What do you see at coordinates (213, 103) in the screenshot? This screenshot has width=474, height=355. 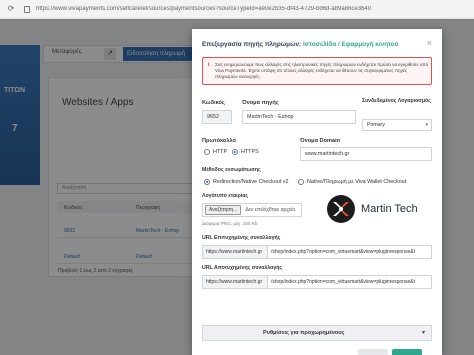 I see `code-label: Κωδικός` at bounding box center [213, 103].